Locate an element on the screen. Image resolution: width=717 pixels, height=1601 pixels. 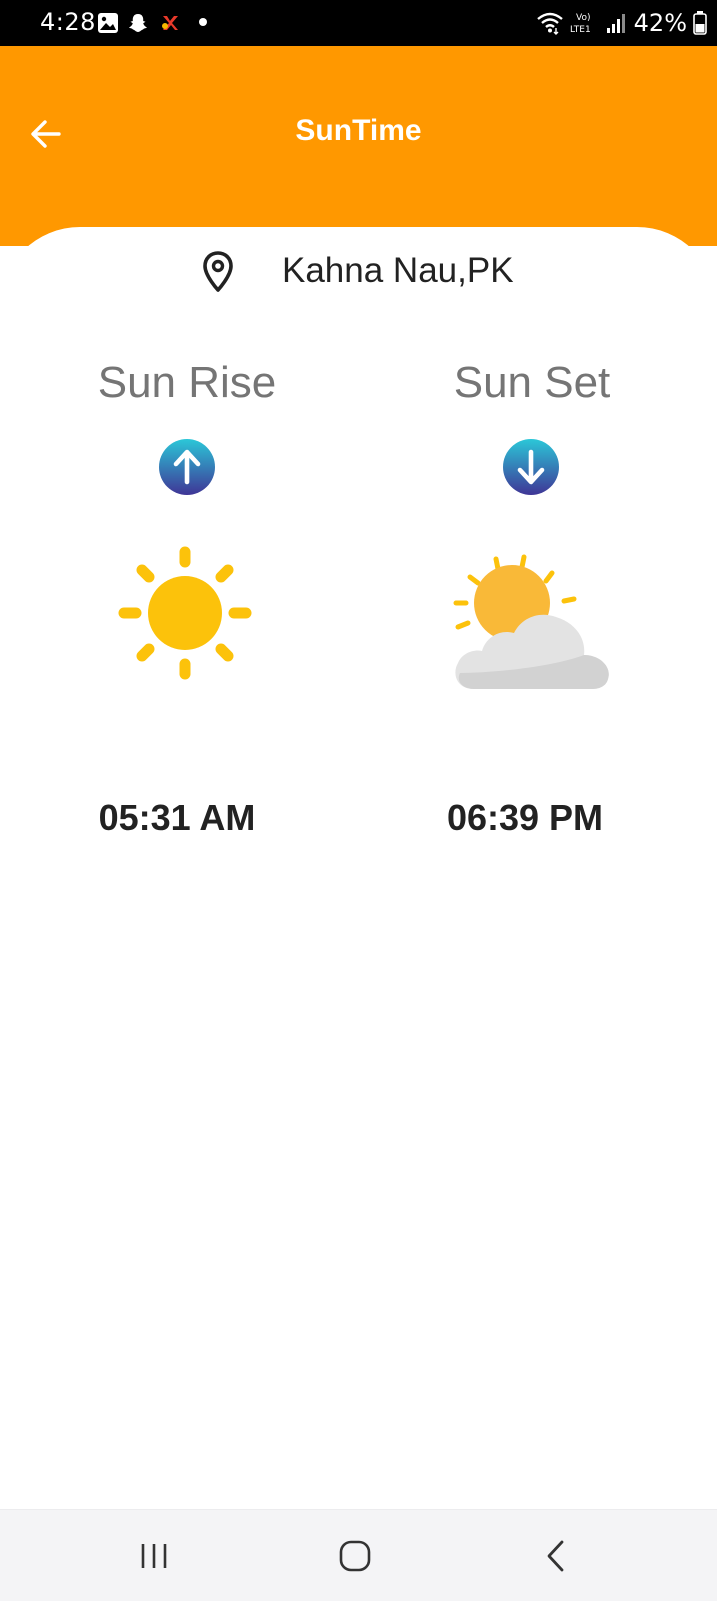
recent-apps-button is located at coordinates (154, 1556).